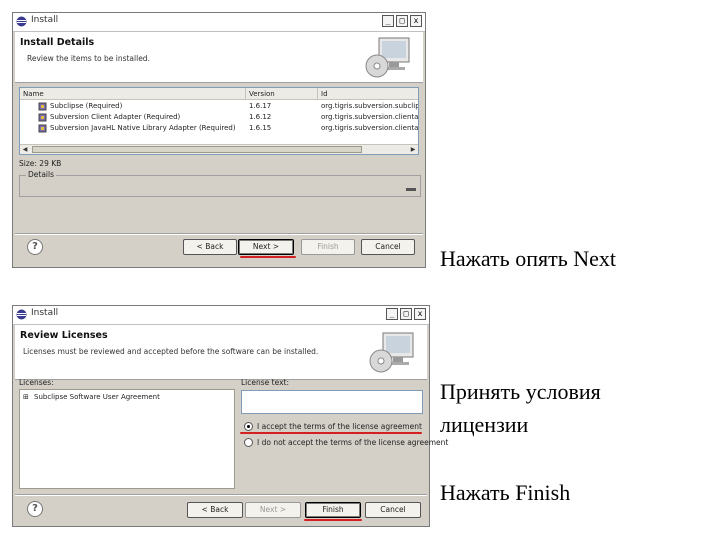 This screenshot has height=540, width=720. Describe the element at coordinates (36, 382) in the screenshot. I see `licenses-label: Licenses:` at that location.